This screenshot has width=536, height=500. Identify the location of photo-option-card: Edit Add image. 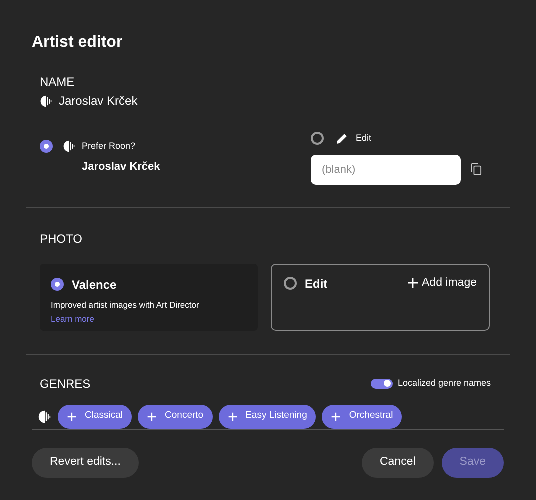
(380, 297).